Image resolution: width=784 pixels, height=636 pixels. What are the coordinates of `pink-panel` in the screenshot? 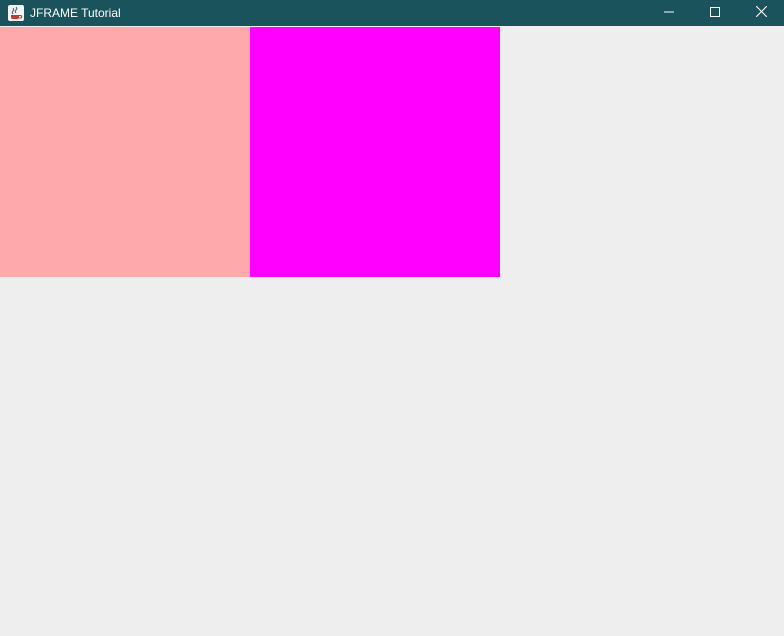 It's located at (125, 152).